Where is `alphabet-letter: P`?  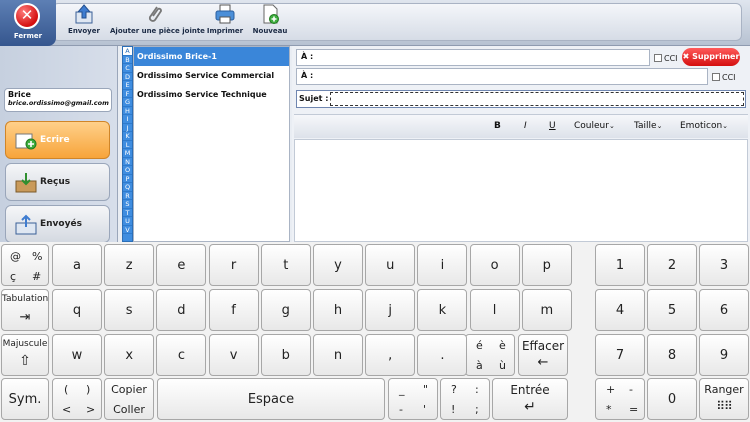
alphabet-letter: P is located at coordinates (127, 179).